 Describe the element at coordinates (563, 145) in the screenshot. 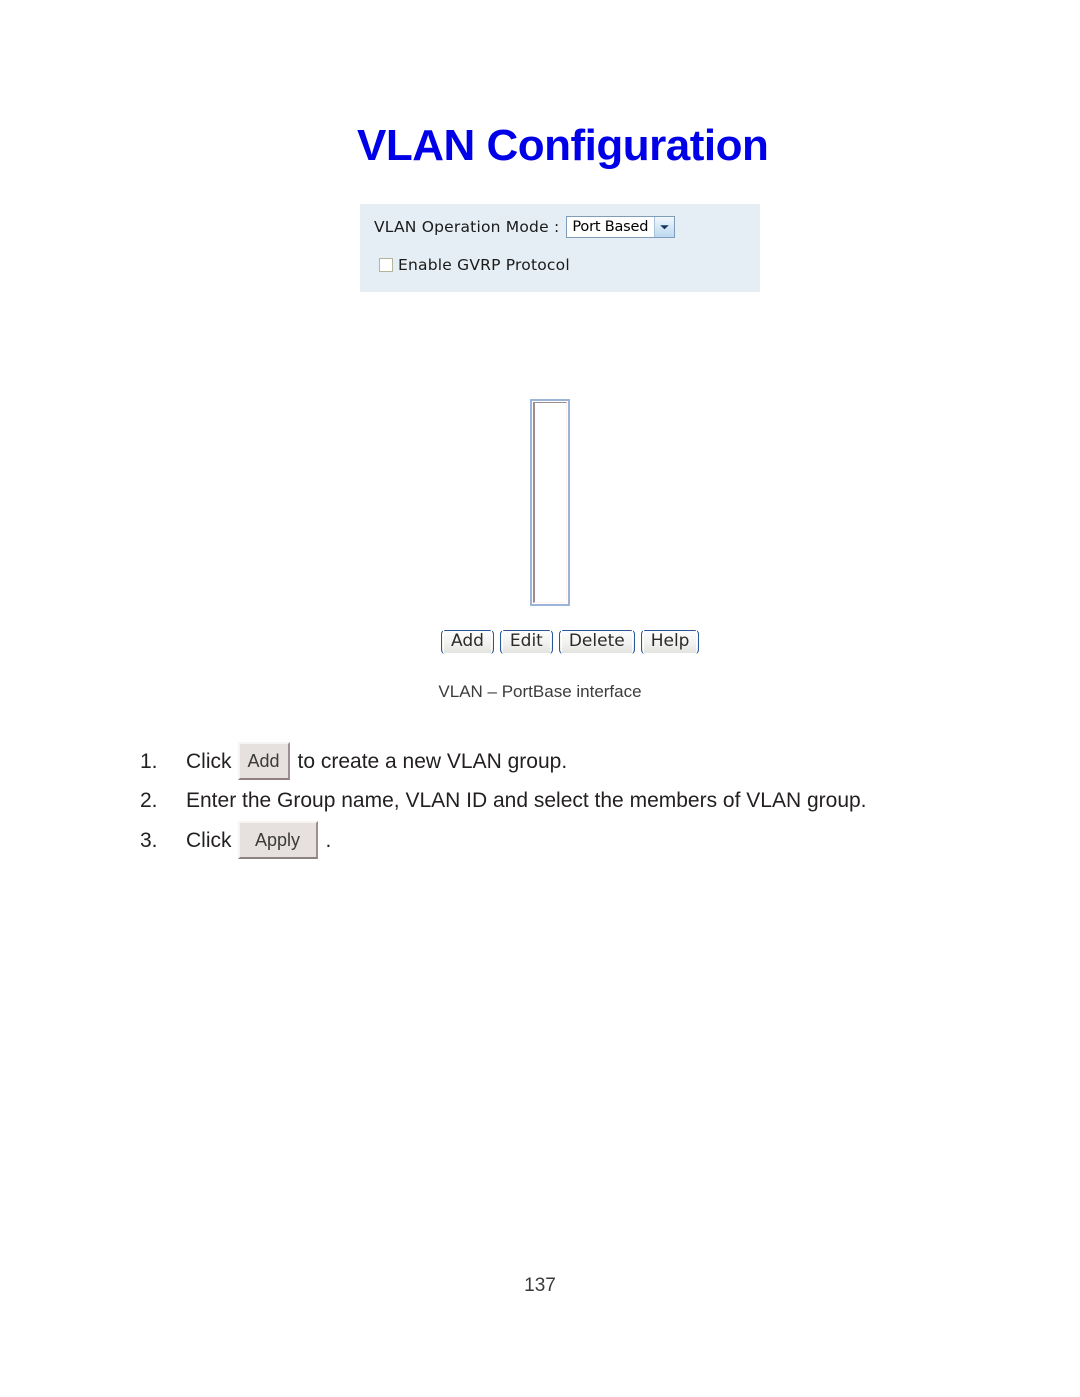

I see `page-title: VLAN Configuration` at that location.